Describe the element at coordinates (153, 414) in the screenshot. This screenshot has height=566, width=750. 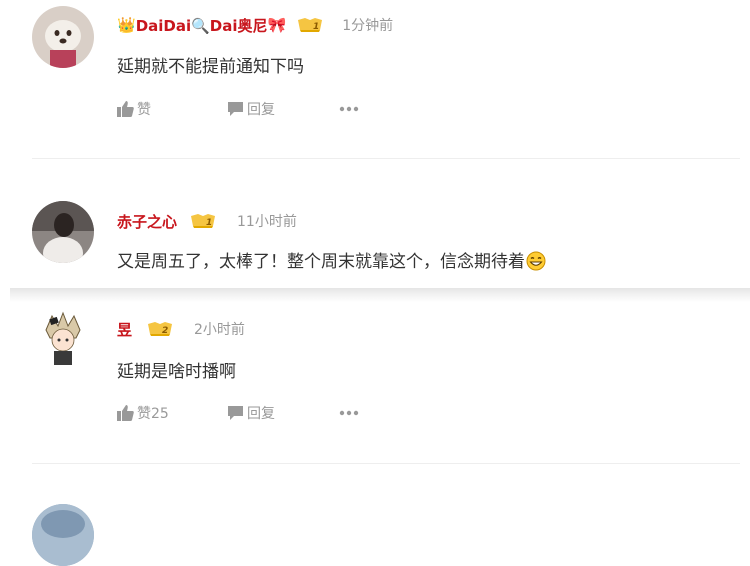
I see `like-label: 赞25` at that location.